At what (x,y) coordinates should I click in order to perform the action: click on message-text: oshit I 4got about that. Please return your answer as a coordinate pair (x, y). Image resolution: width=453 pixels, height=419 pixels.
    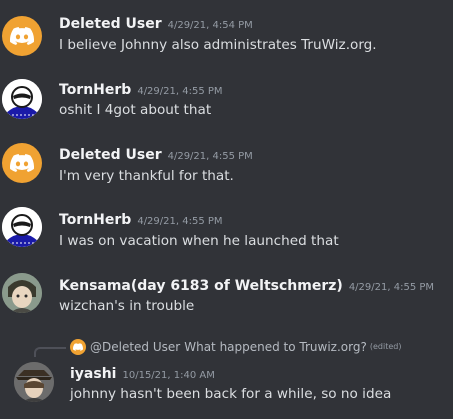
    Looking at the image, I should click on (135, 110).